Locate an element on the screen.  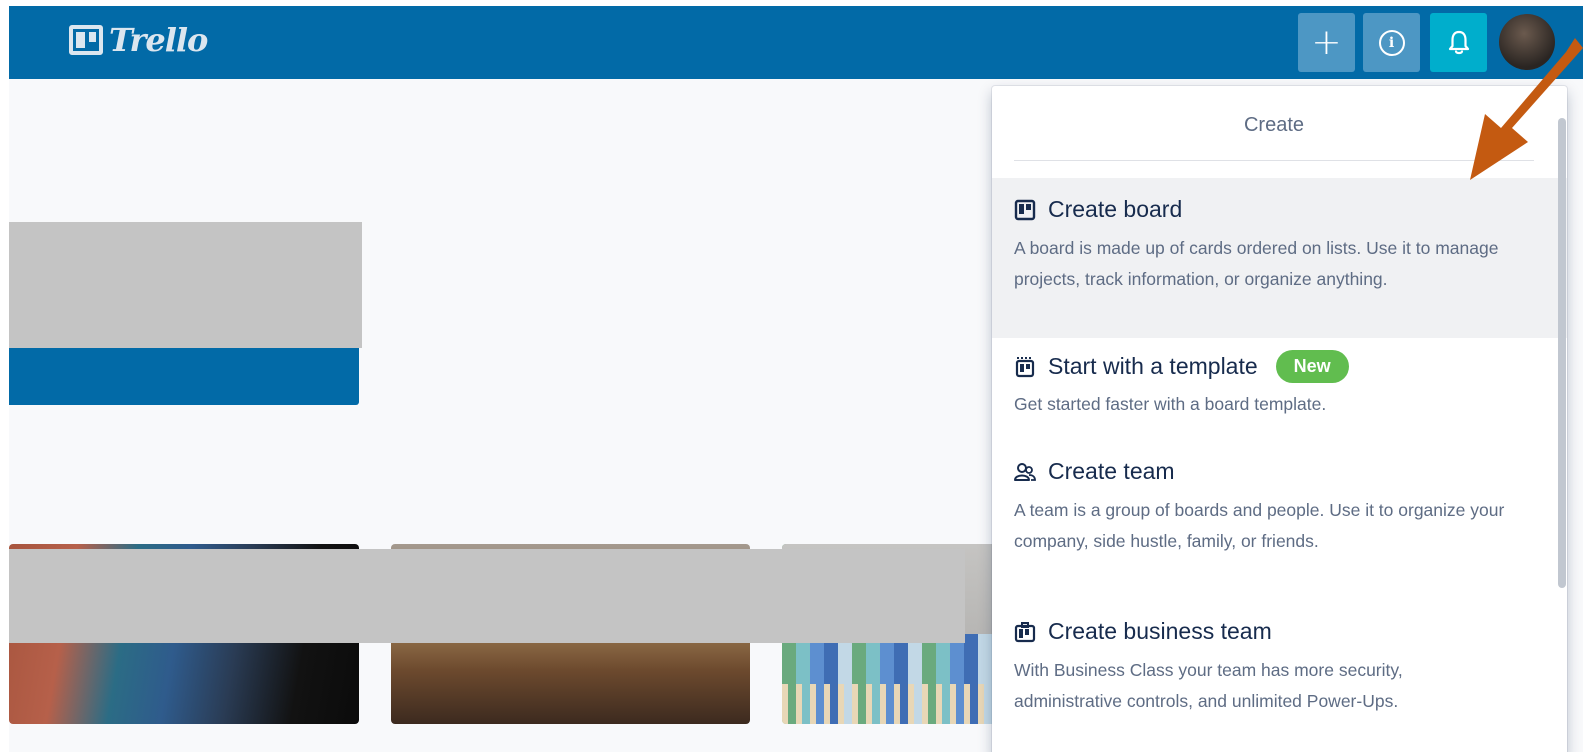
template-icon is located at coordinates (1025, 366).